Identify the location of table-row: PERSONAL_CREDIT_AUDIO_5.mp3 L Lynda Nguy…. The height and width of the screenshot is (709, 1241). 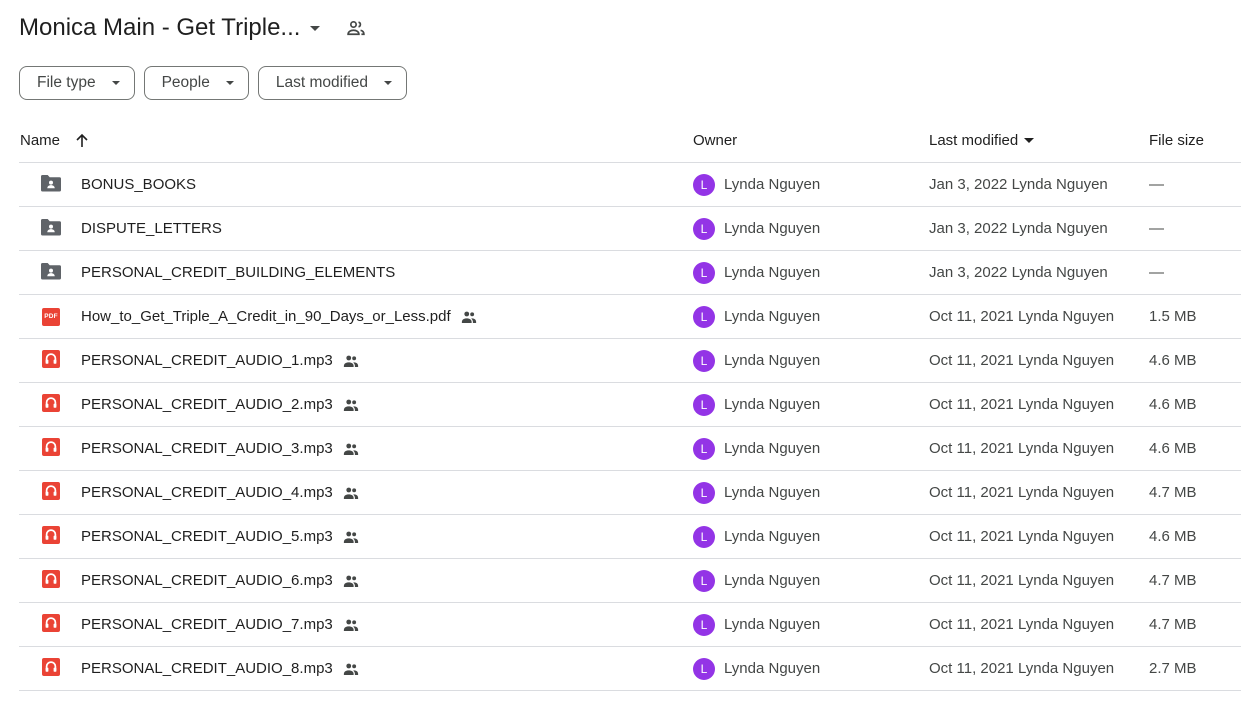
(630, 537).